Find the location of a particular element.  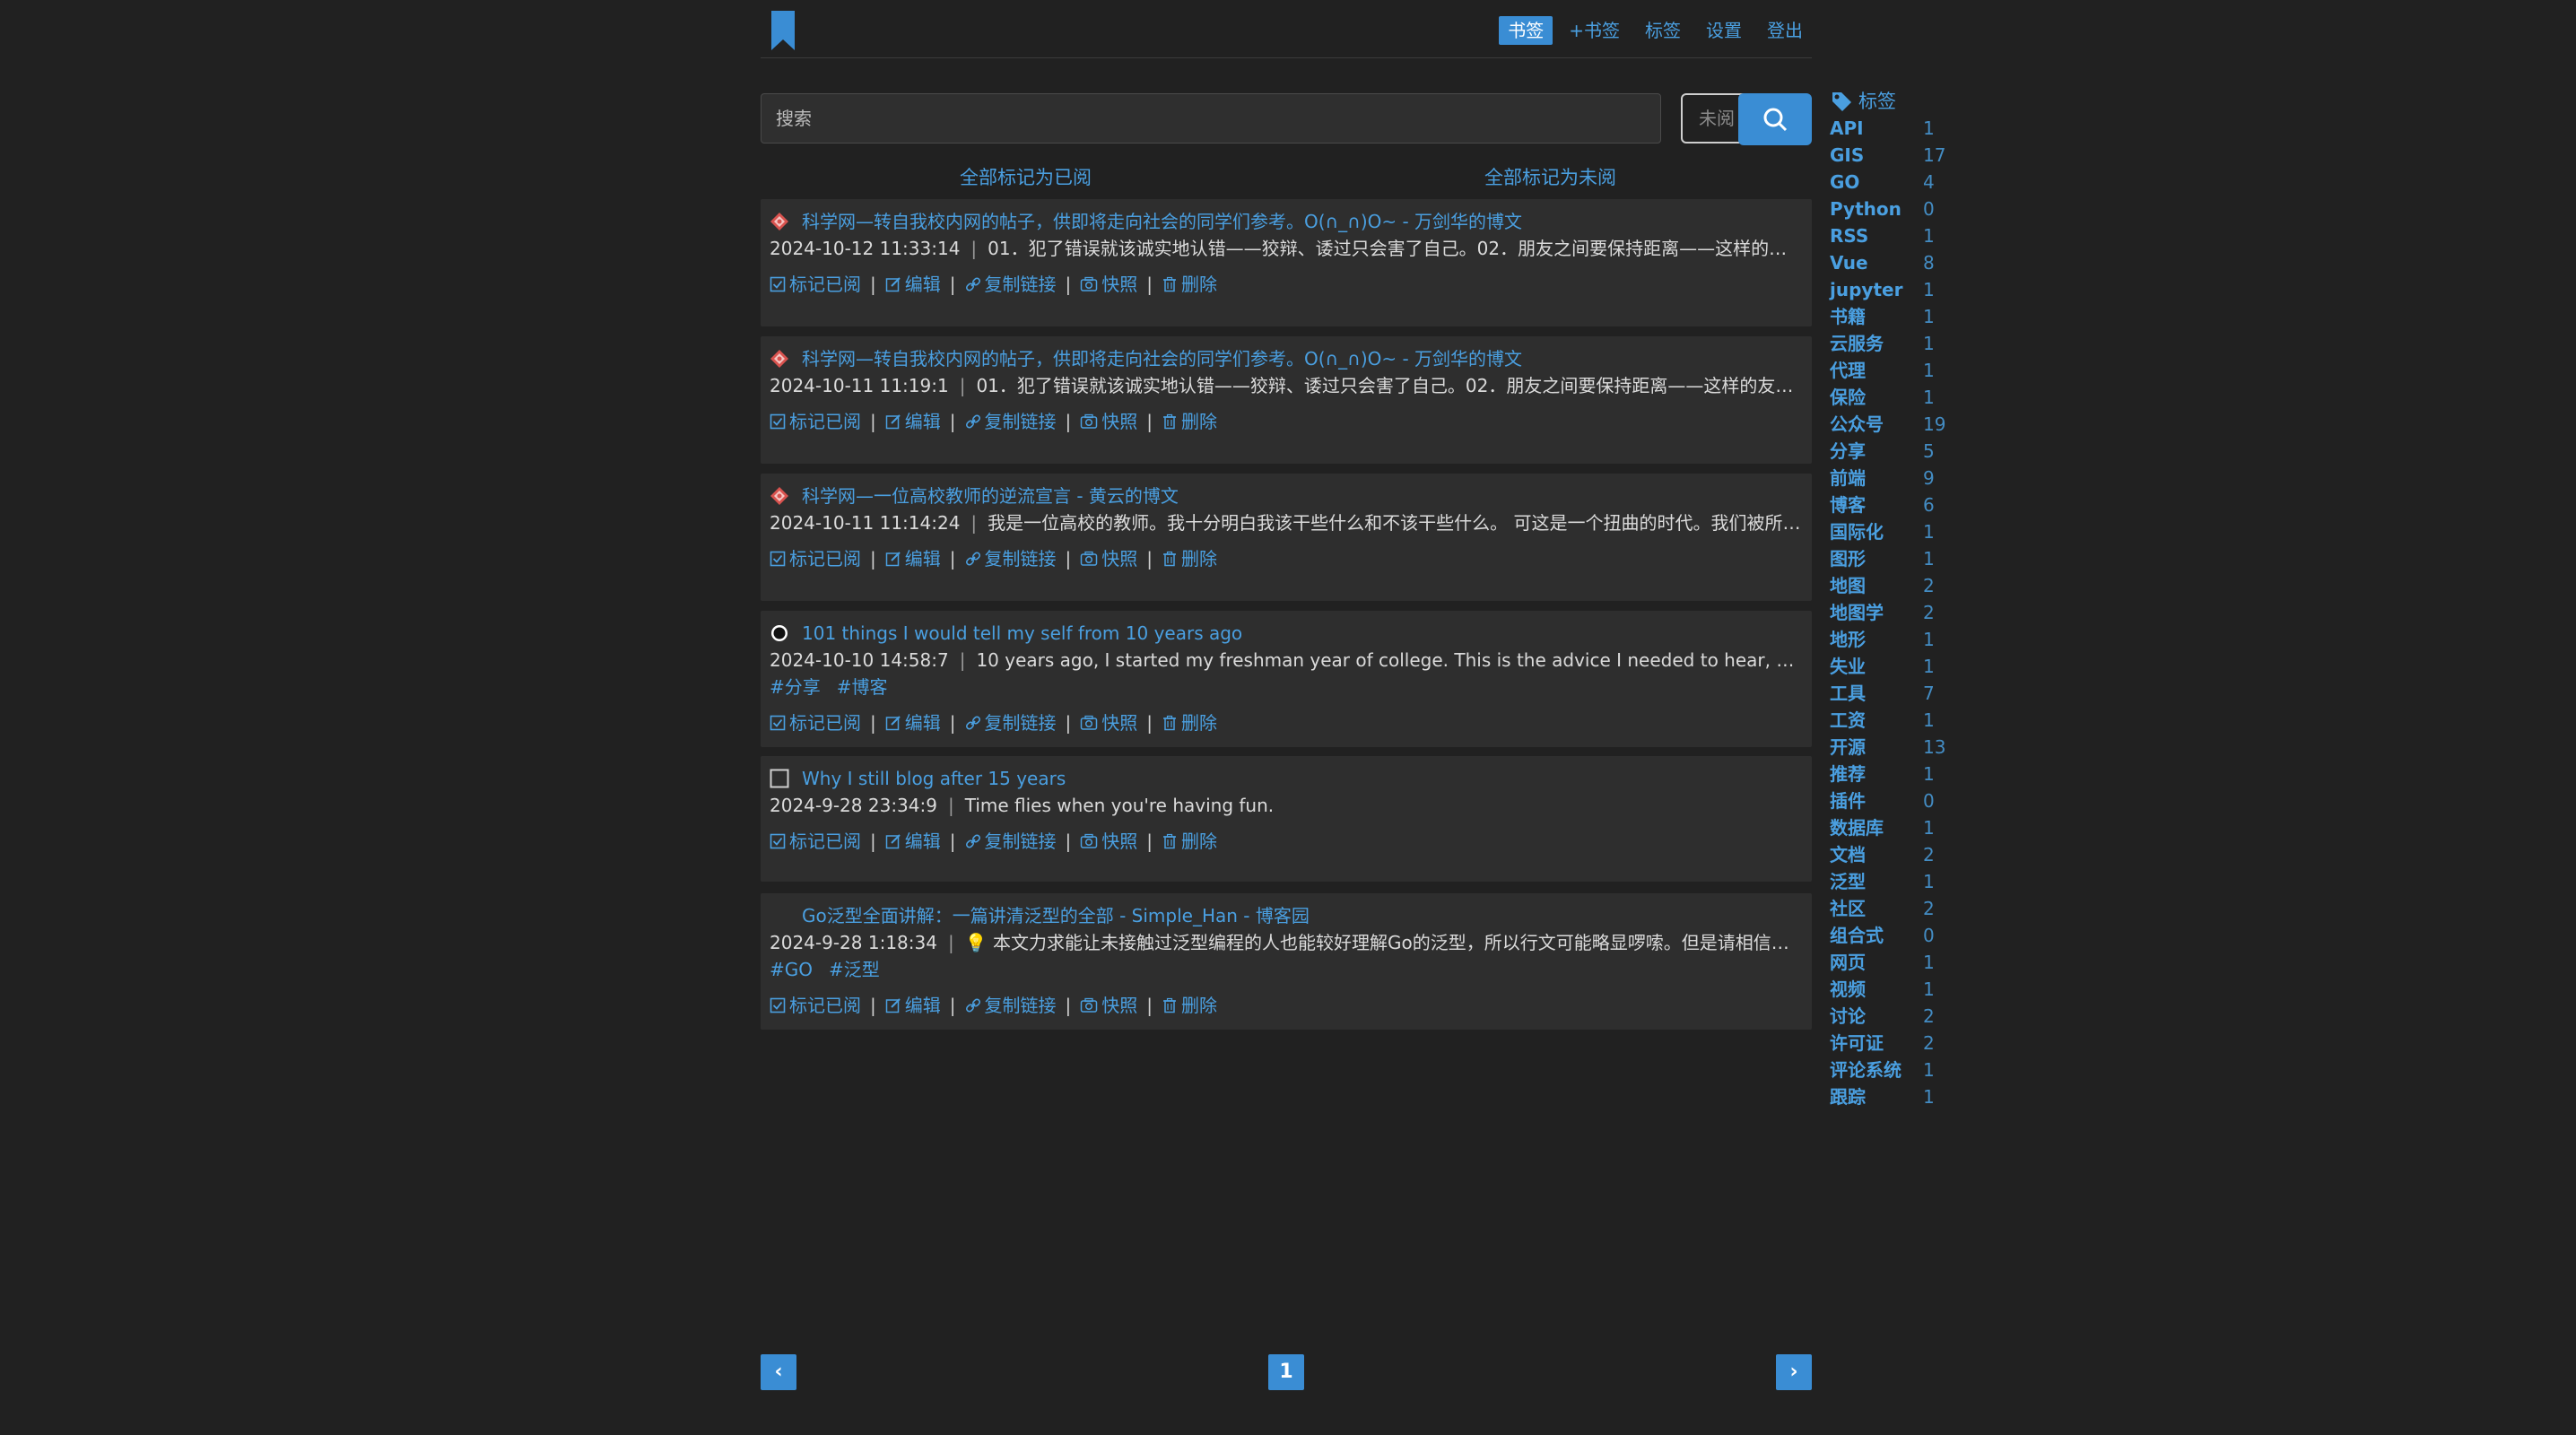

sidebar-tag-item: Vue 8 is located at coordinates (1892, 262).